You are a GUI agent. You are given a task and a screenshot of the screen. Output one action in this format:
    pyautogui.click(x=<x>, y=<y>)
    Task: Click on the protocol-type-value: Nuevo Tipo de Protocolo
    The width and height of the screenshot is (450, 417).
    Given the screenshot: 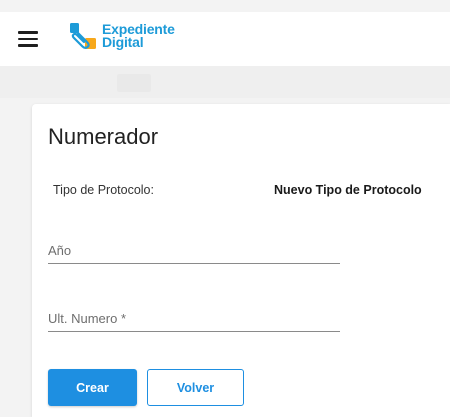 What is the action you would take?
    pyautogui.click(x=348, y=190)
    